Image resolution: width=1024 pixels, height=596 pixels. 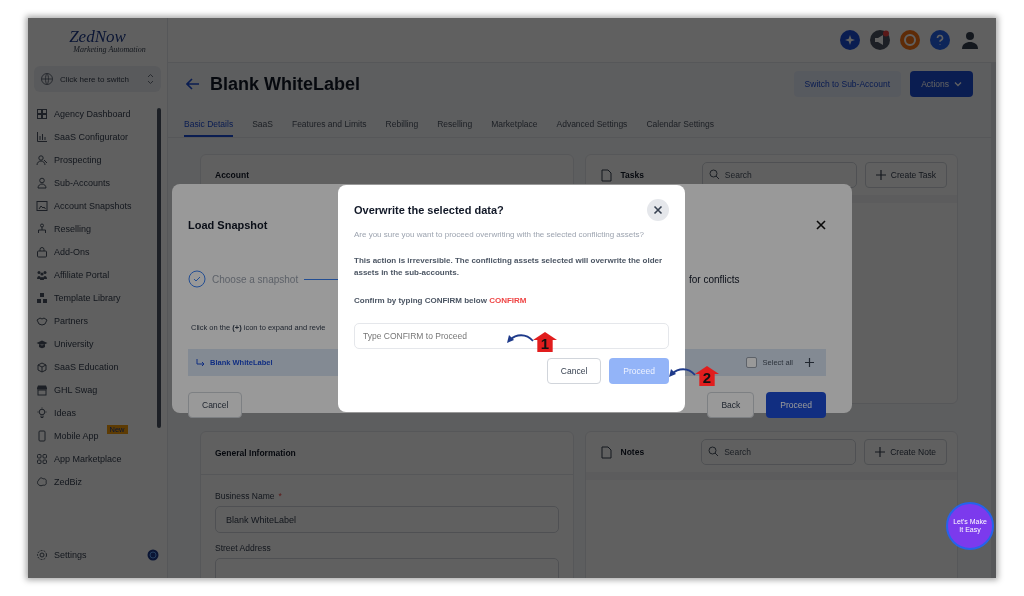 I want to click on back-button: Back, so click(x=731, y=405).